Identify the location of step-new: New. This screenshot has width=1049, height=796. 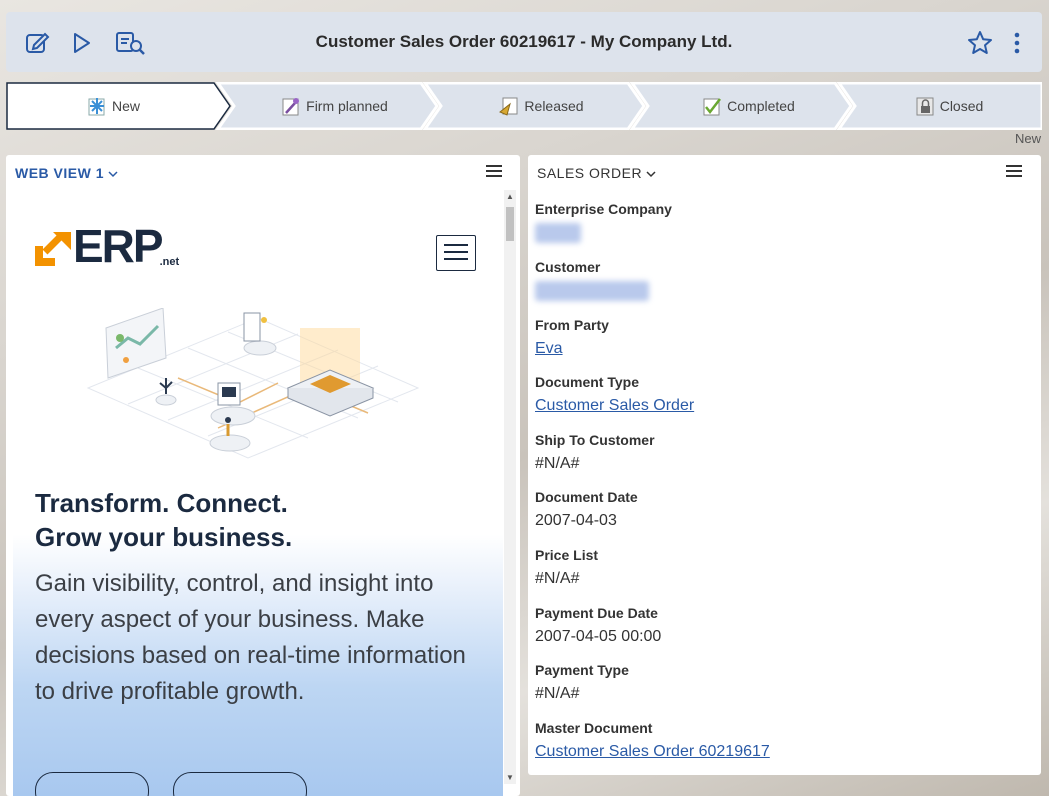
(113, 106).